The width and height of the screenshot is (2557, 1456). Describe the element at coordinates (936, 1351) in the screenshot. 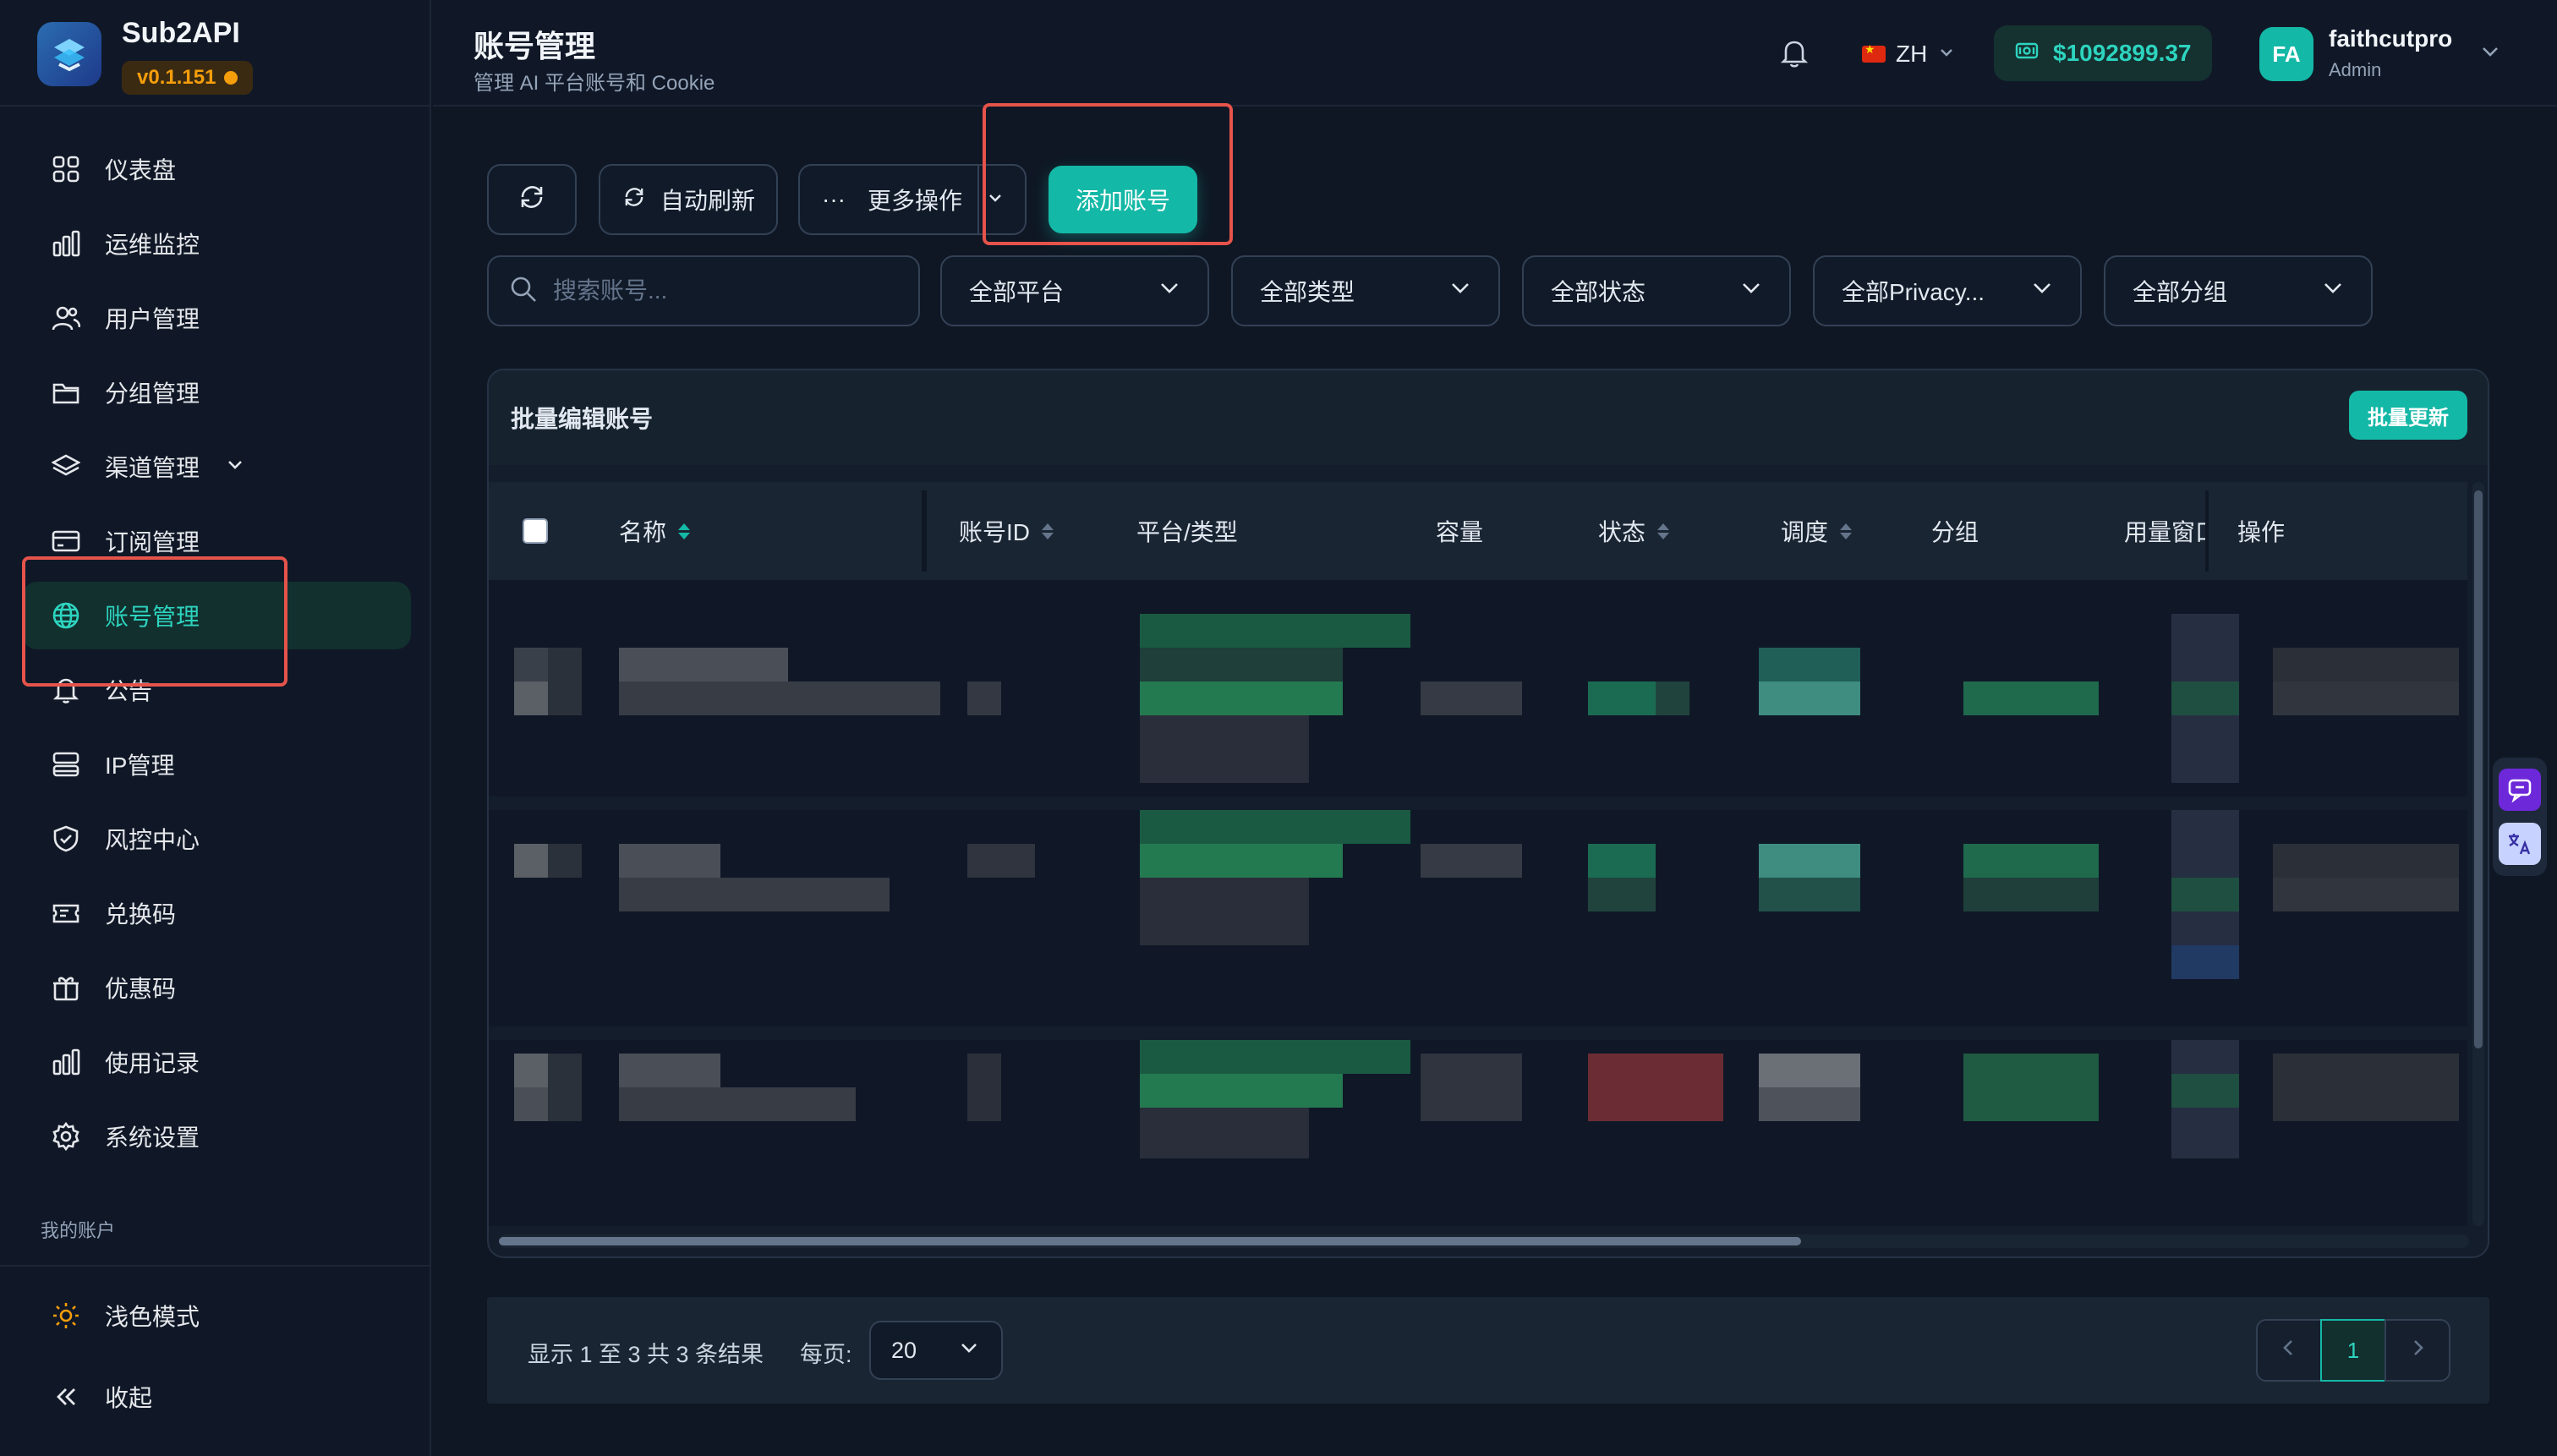

I see `per-page-select: 20` at that location.